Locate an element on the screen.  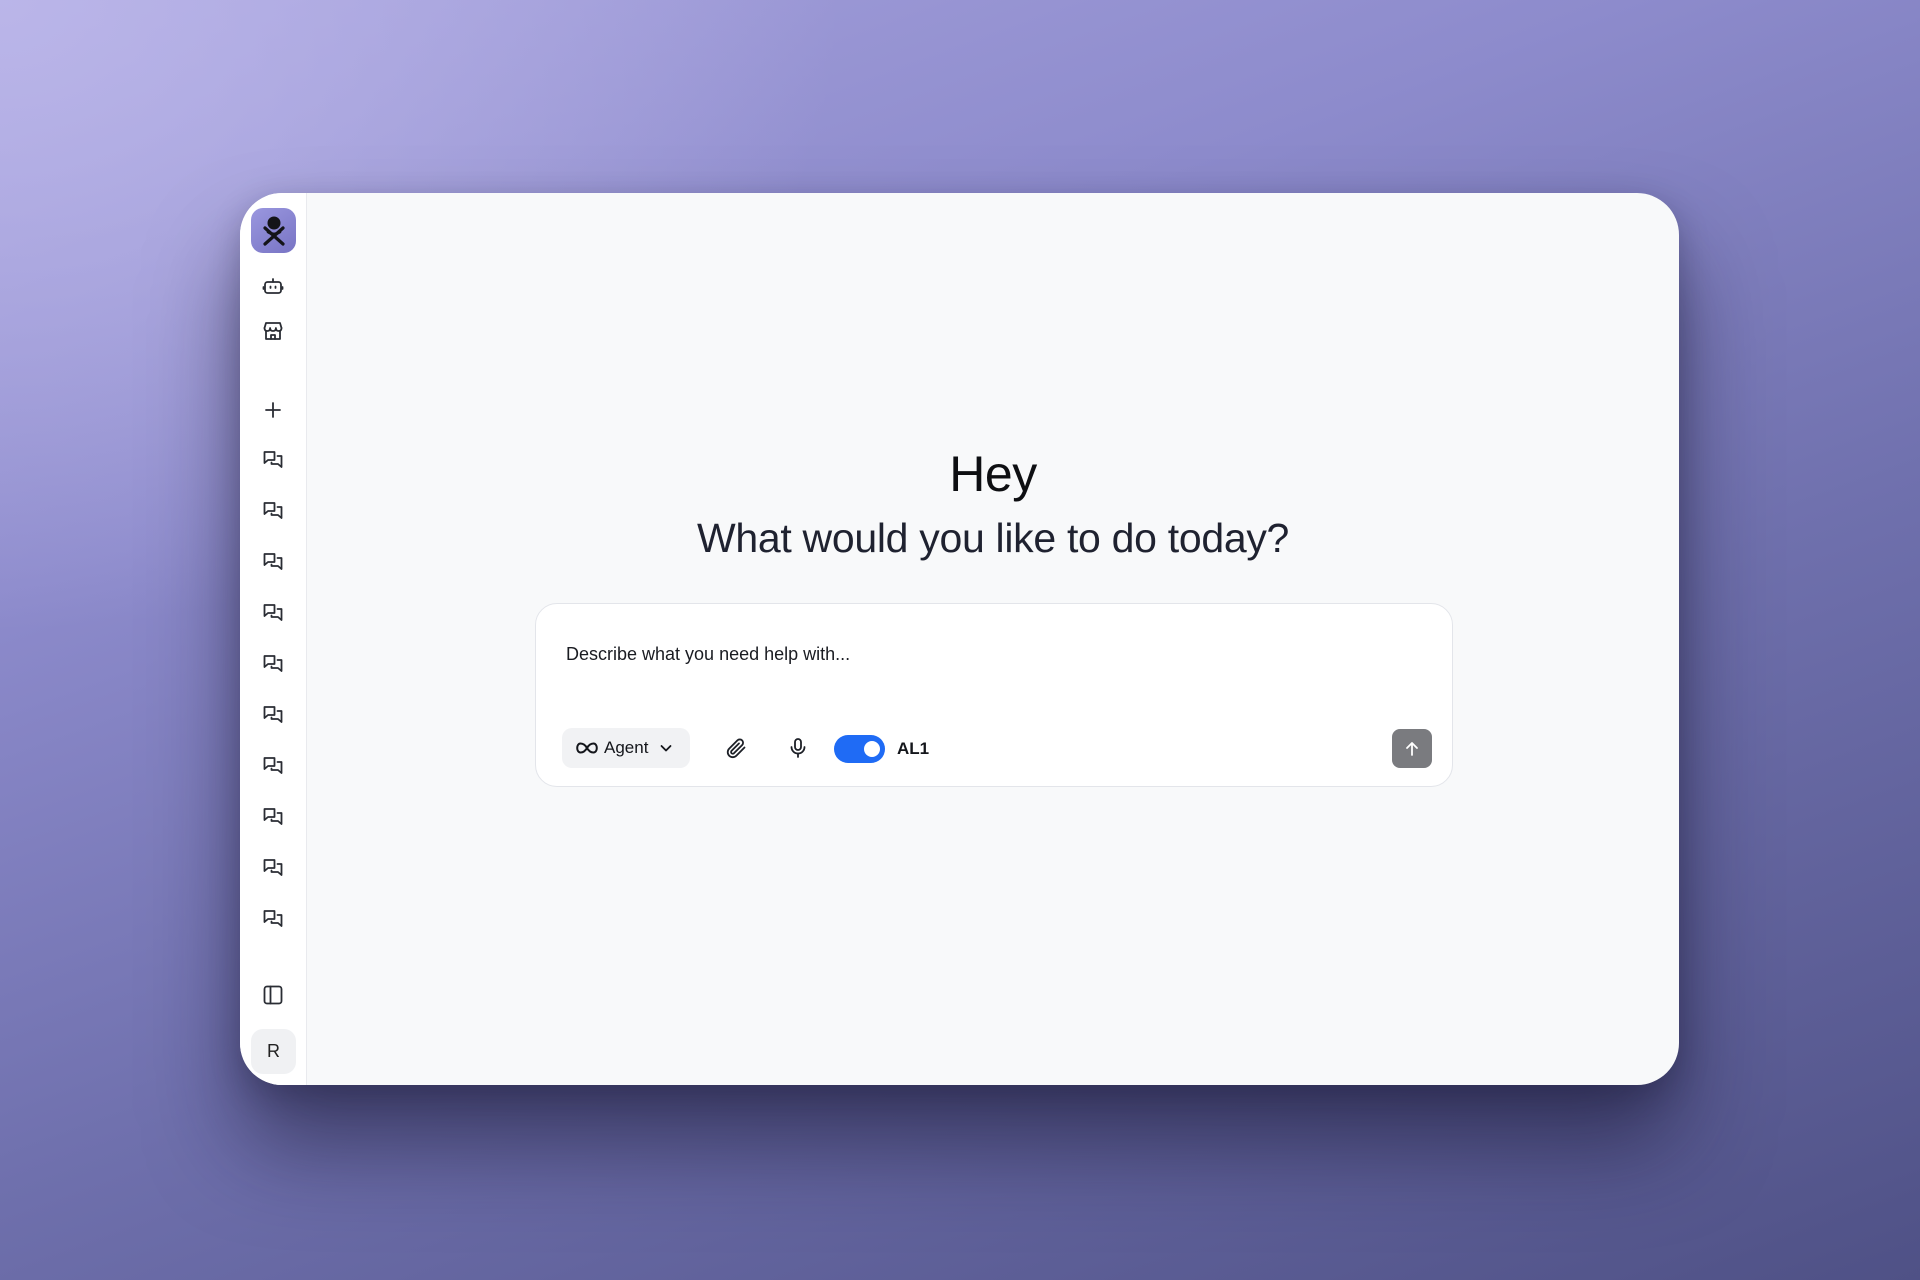
new-chat-button is located at coordinates (273, 410).